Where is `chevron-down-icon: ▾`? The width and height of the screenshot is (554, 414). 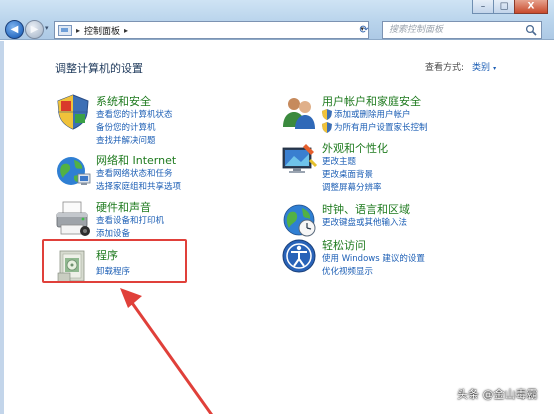 chevron-down-icon: ▾ is located at coordinates (494, 68).